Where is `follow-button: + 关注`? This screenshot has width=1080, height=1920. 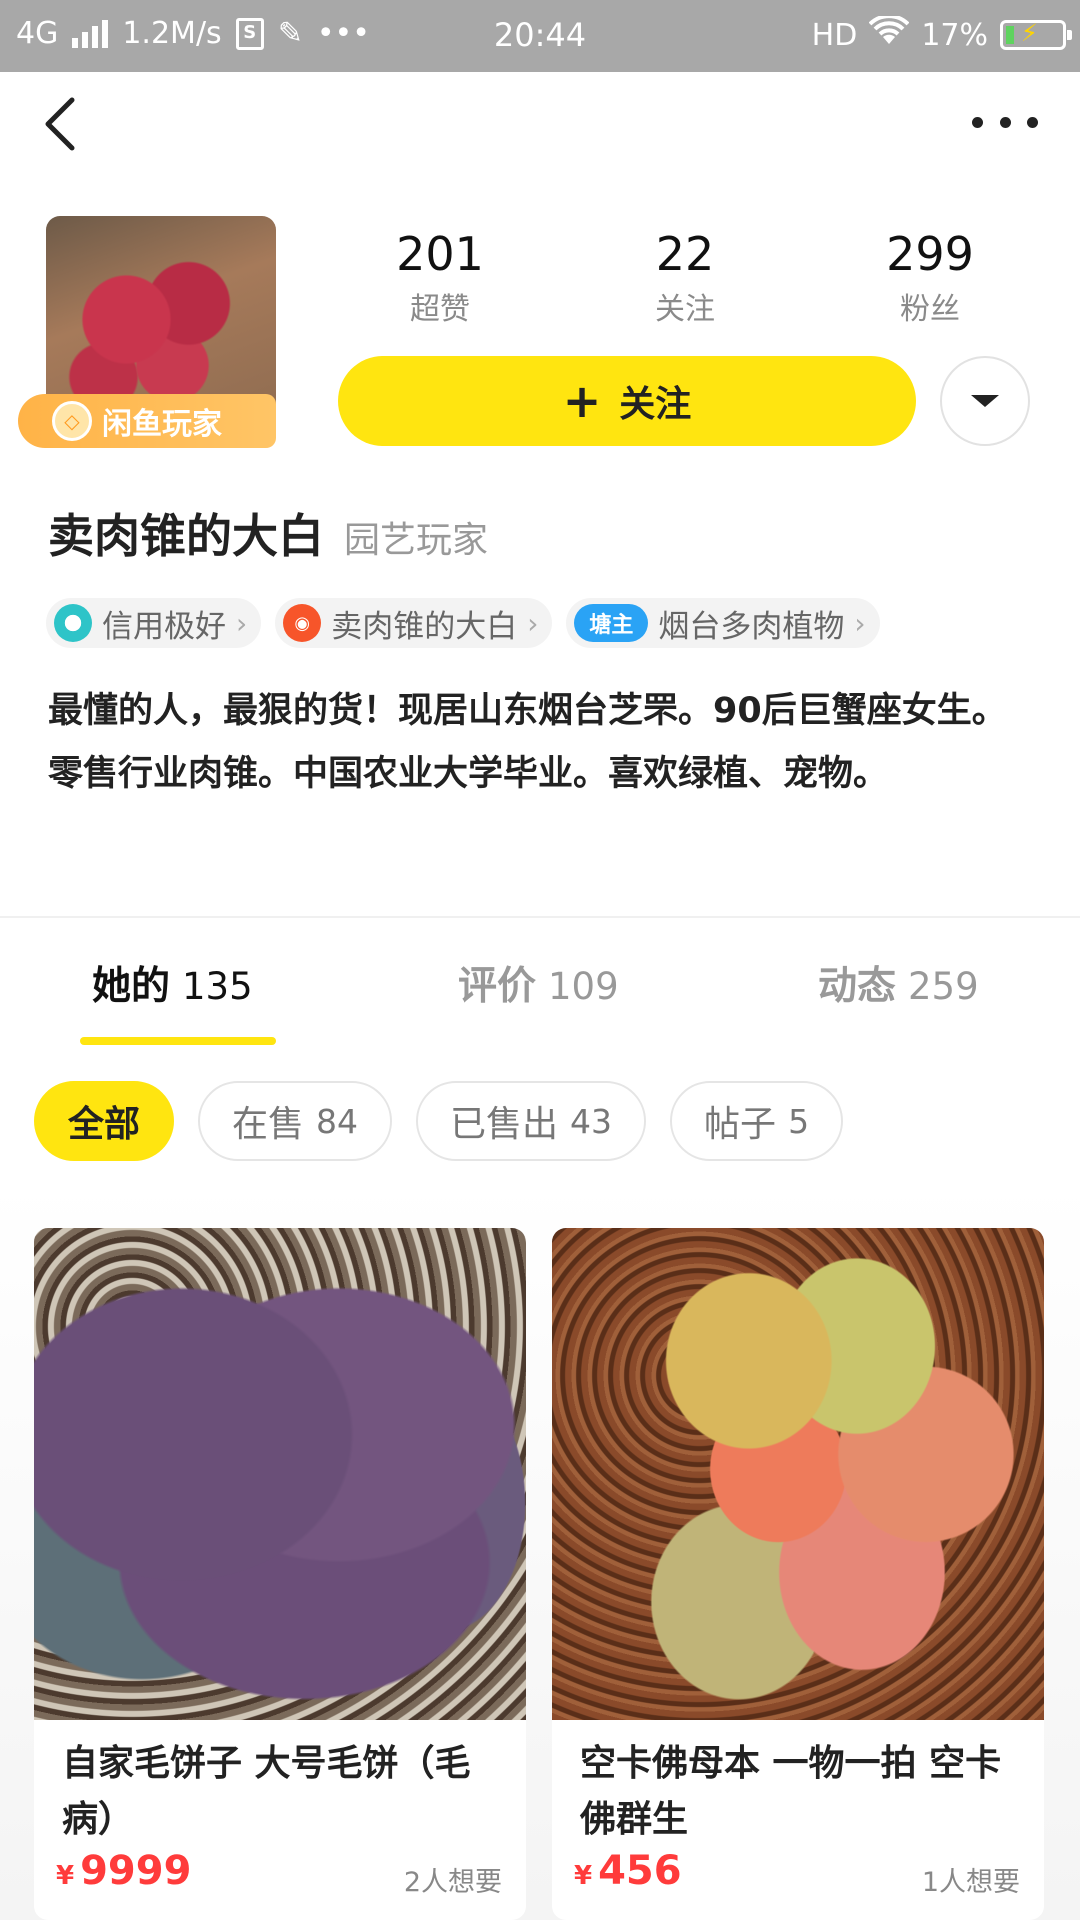 follow-button: + 关注 is located at coordinates (627, 401).